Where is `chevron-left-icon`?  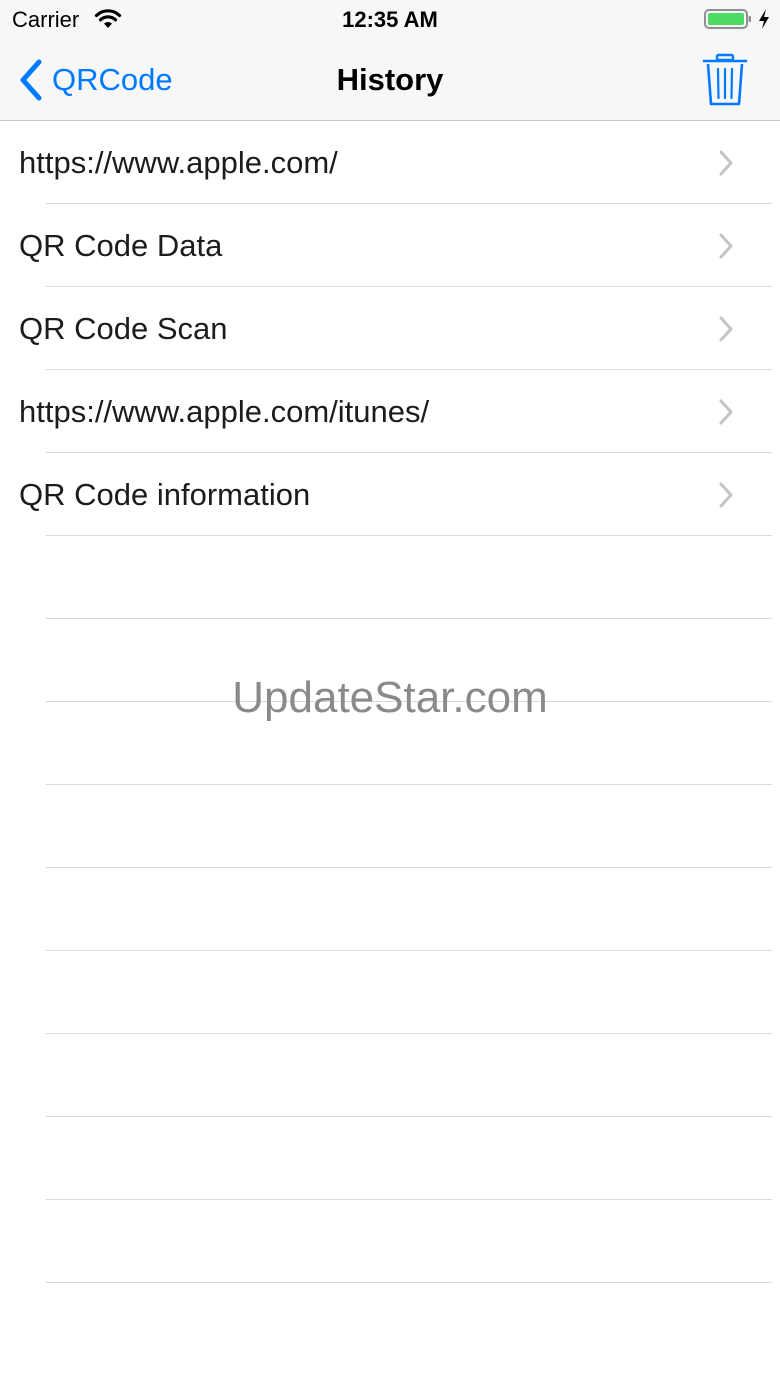 chevron-left-icon is located at coordinates (31, 80).